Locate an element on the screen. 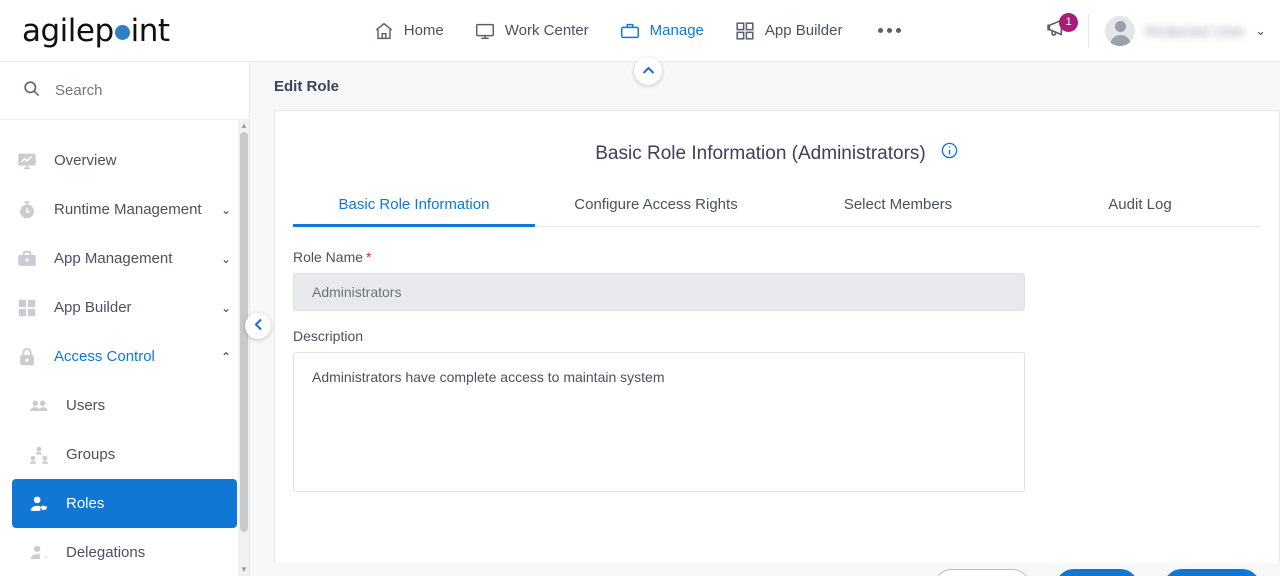  nav-item-home: Home is located at coordinates (408, 31).